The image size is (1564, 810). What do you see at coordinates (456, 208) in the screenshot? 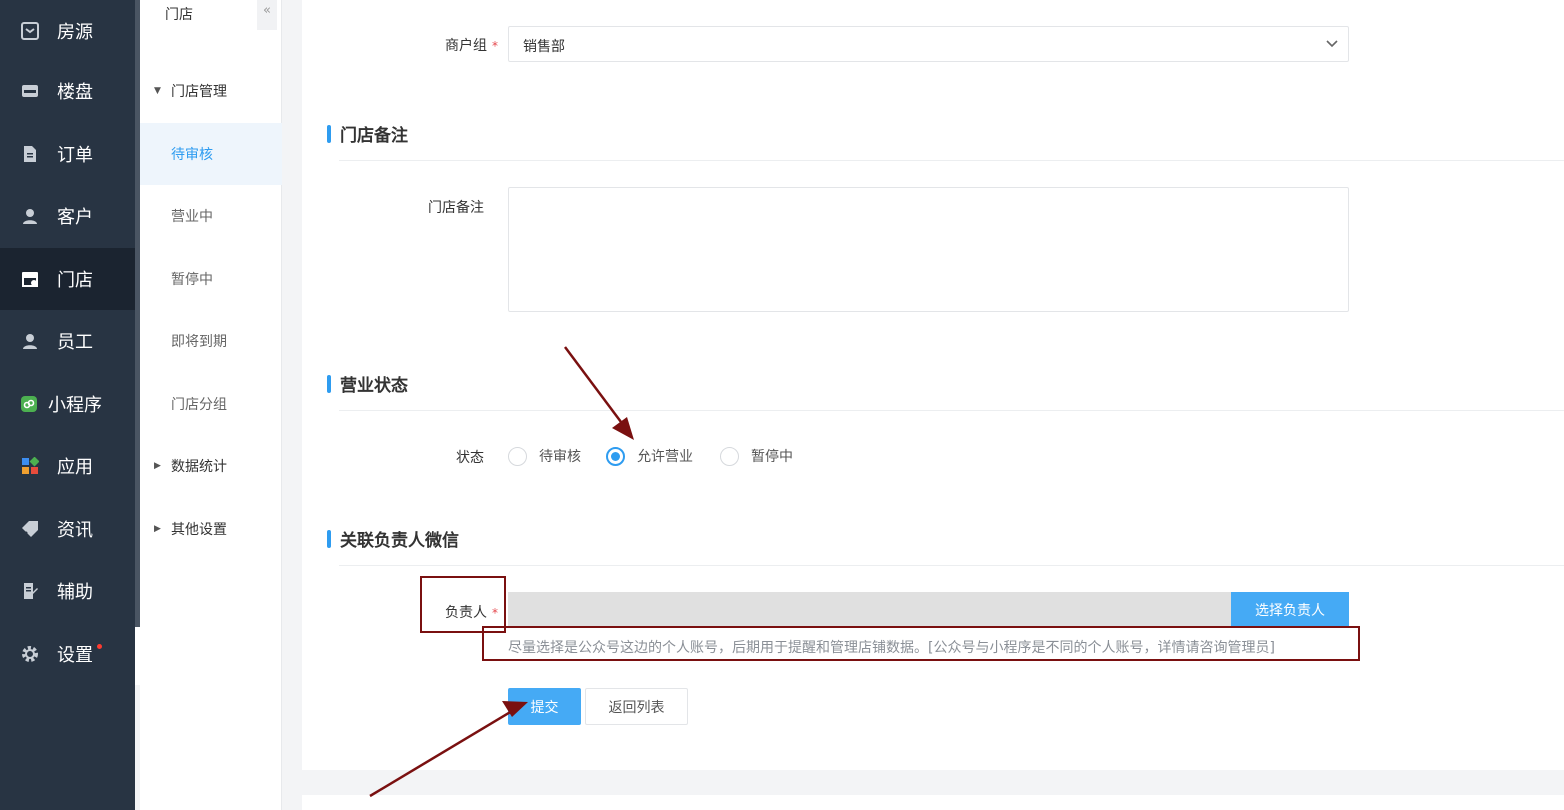
I see `remark-label: 门店备注` at bounding box center [456, 208].